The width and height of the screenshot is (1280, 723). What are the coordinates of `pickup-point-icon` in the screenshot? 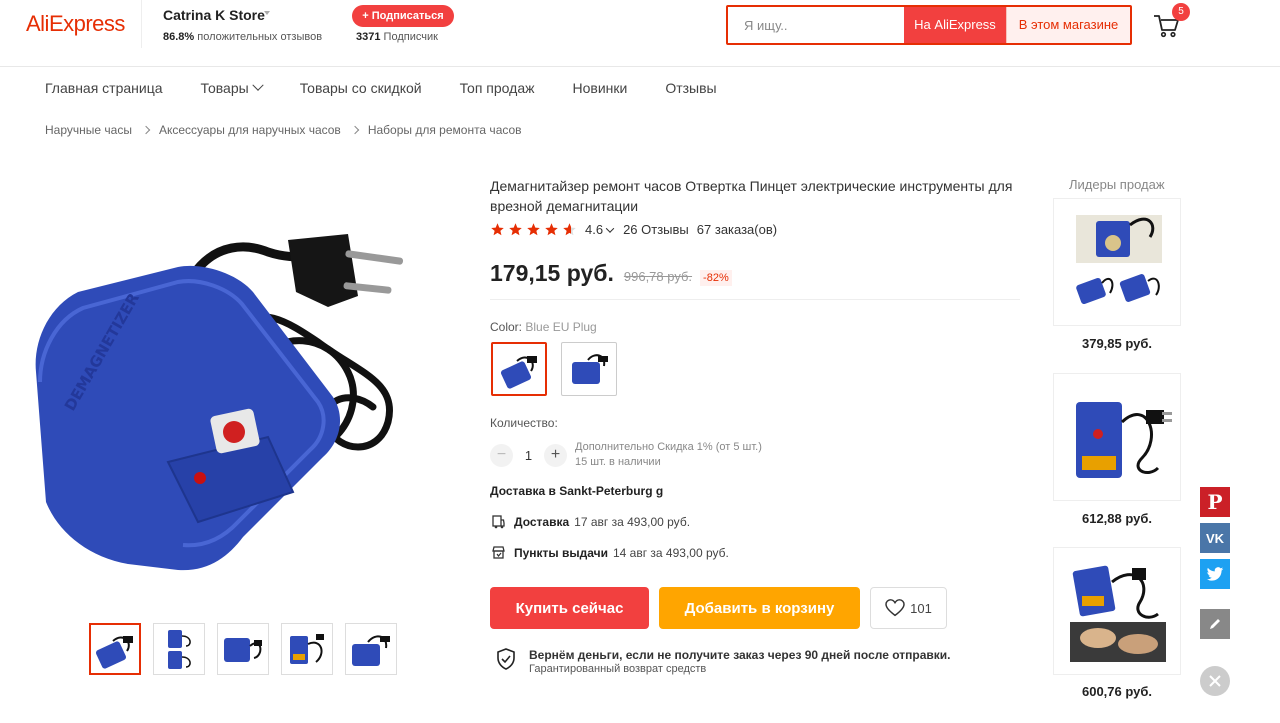 It's located at (498, 552).